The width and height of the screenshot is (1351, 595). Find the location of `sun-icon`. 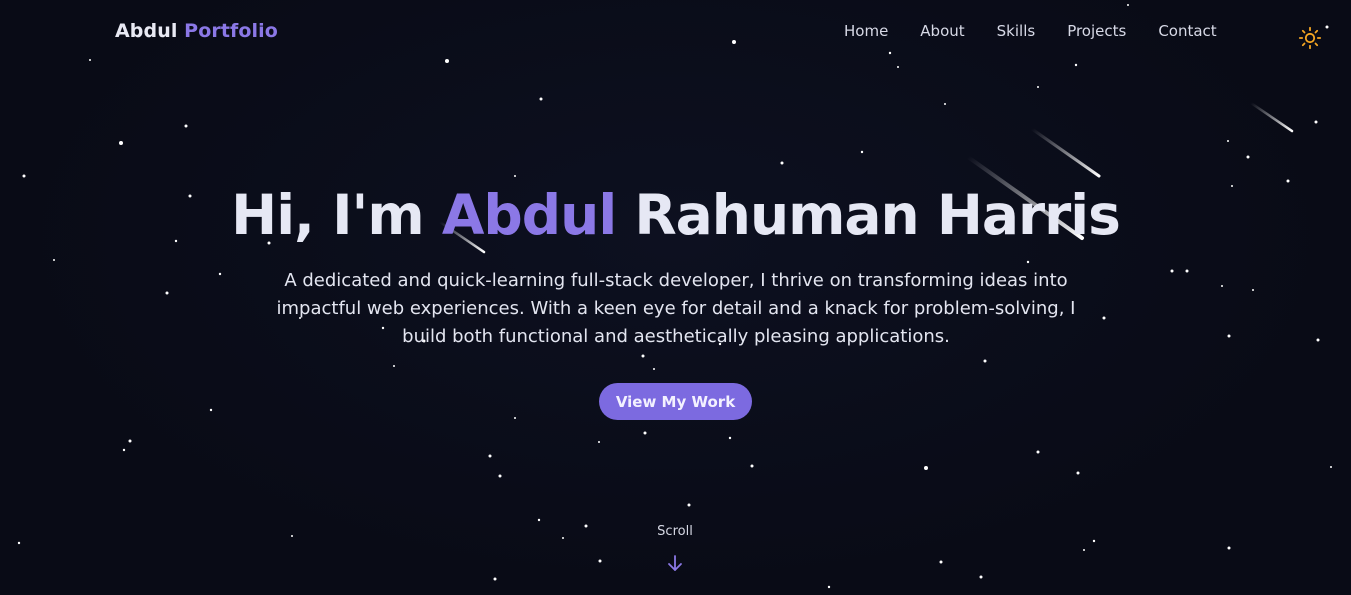

sun-icon is located at coordinates (1310, 38).